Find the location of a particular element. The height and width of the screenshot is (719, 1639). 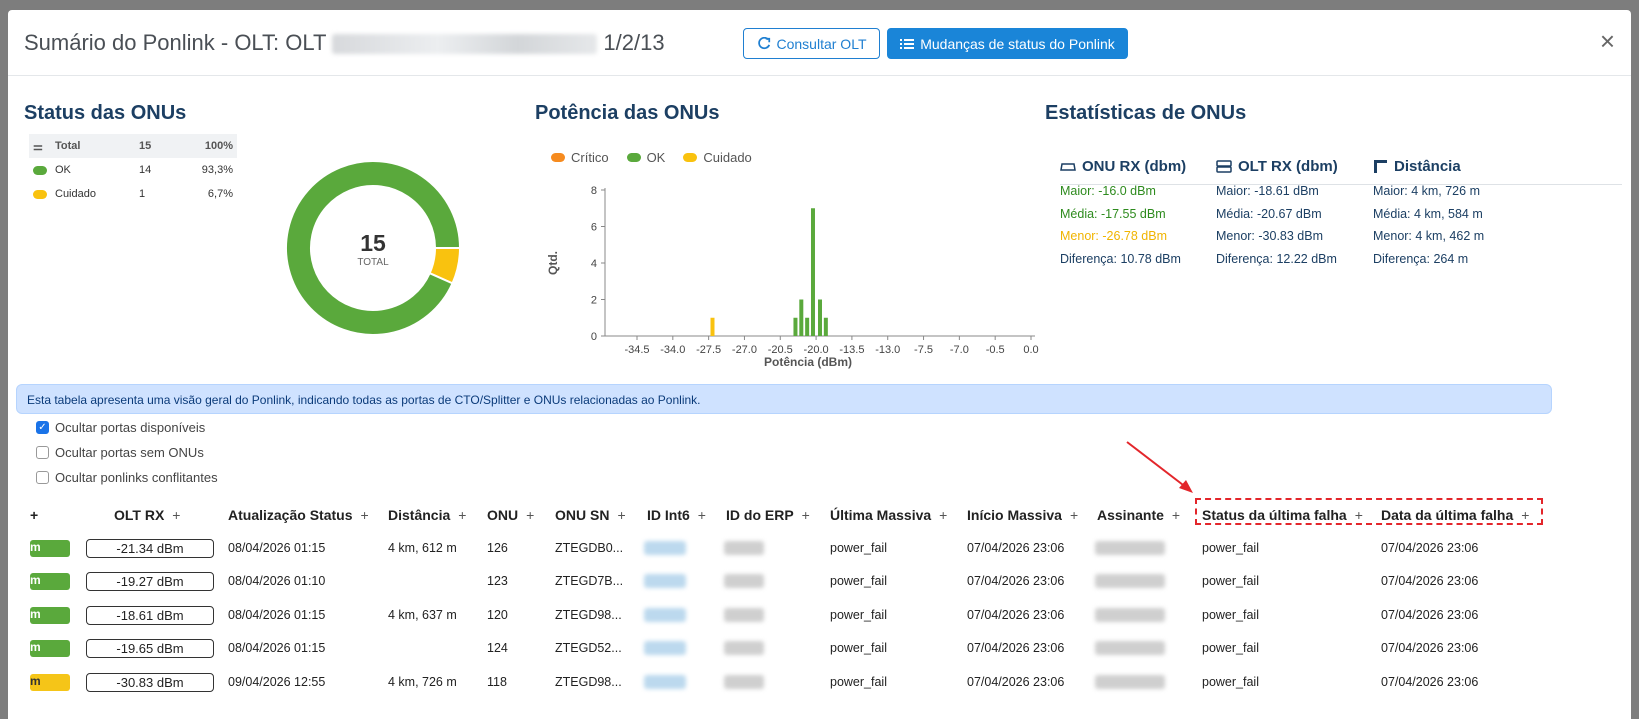

col-expand-header: + is located at coordinates (34, 515).